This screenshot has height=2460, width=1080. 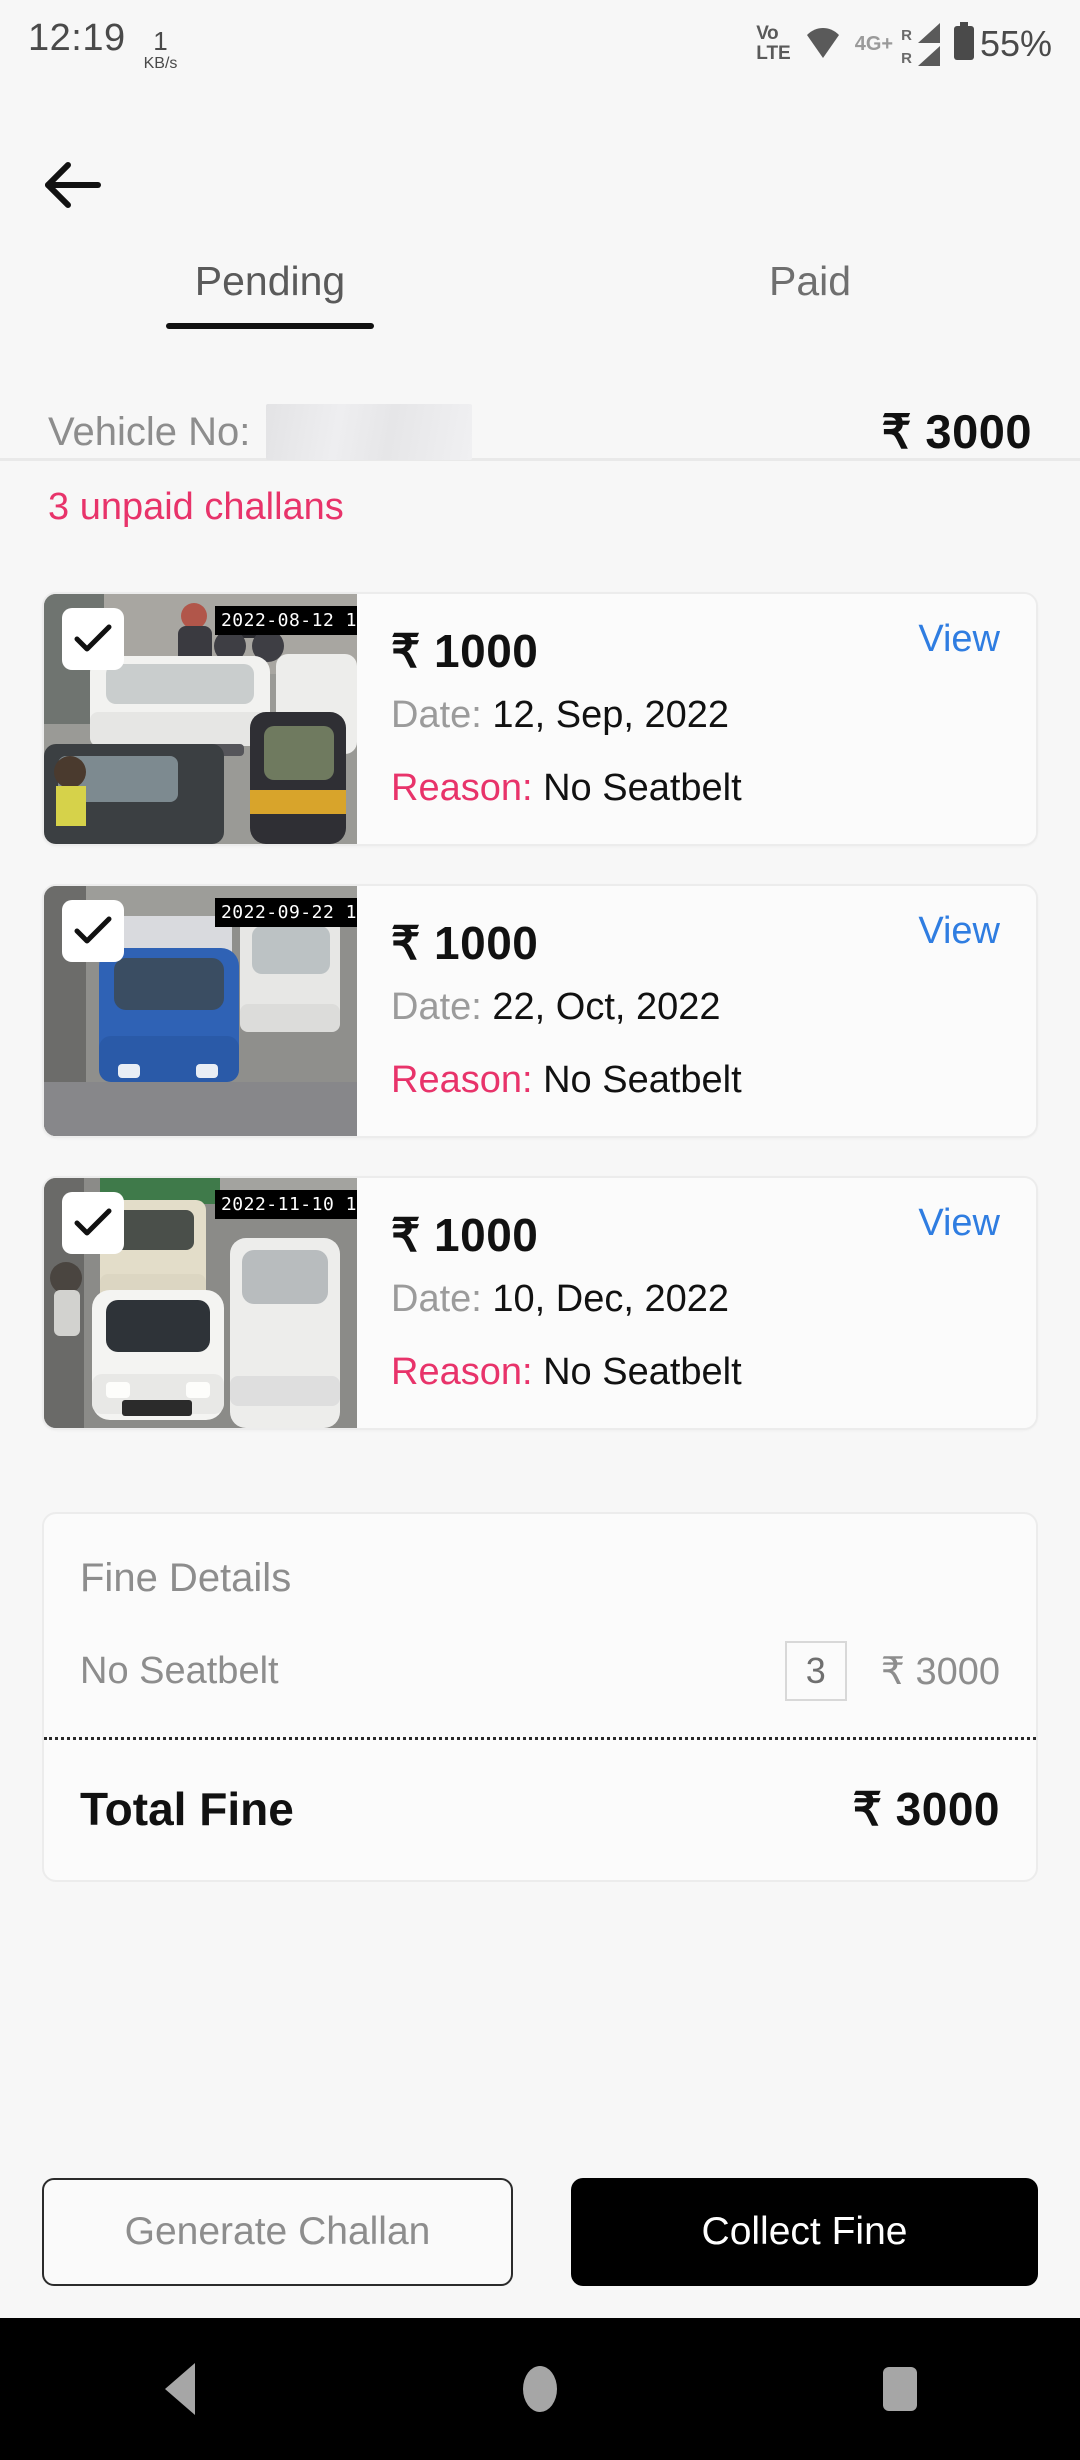 I want to click on circle-home-icon, so click(x=540, y=2389).